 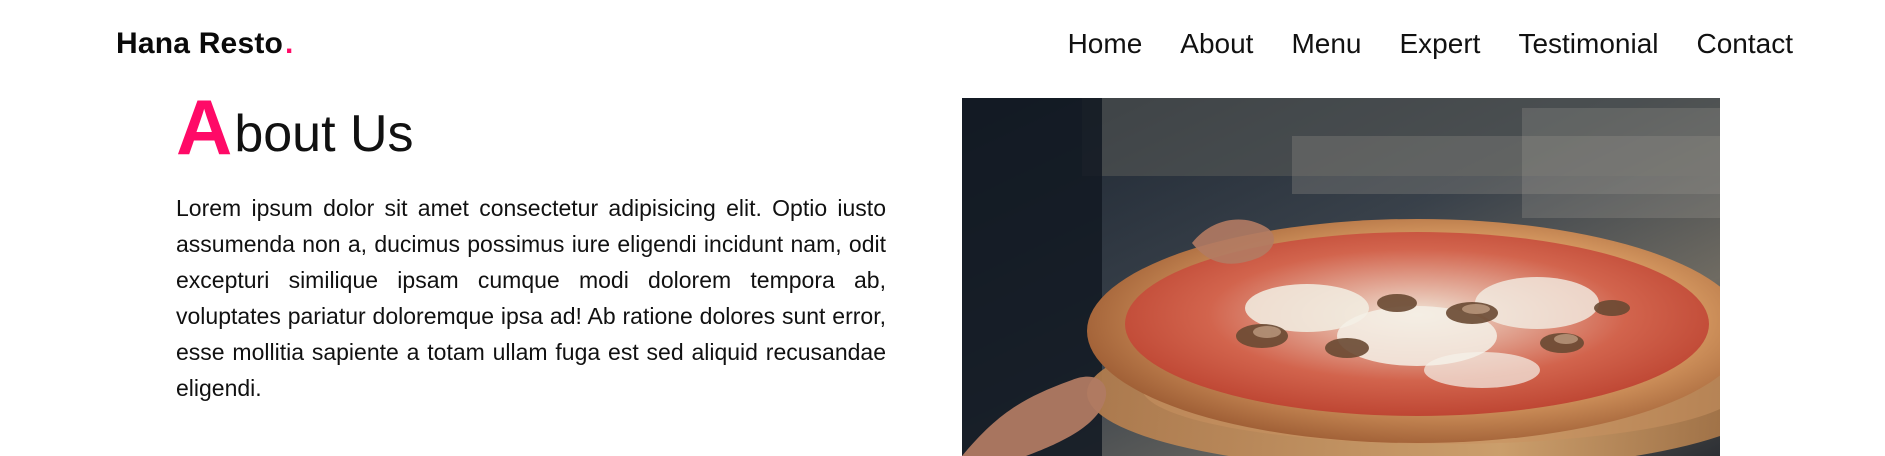 What do you see at coordinates (1440, 44) in the screenshot?
I see `nav-link-expert: Expert` at bounding box center [1440, 44].